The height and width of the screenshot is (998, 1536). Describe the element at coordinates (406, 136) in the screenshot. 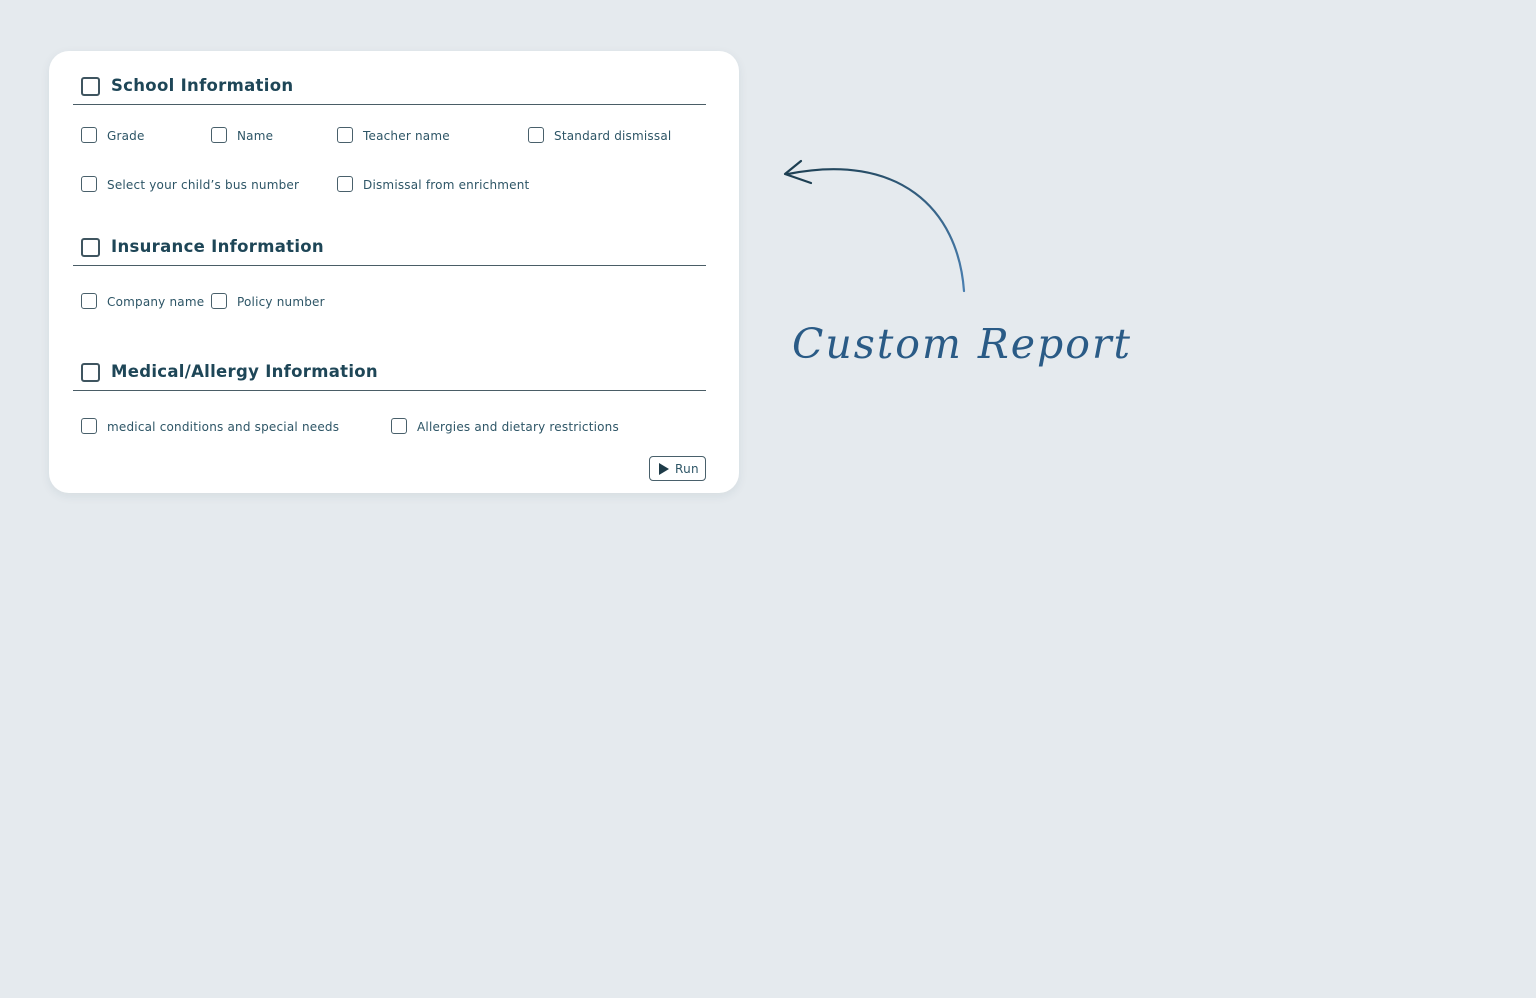

I see `option-label-teacher-name: Teacher name` at that location.